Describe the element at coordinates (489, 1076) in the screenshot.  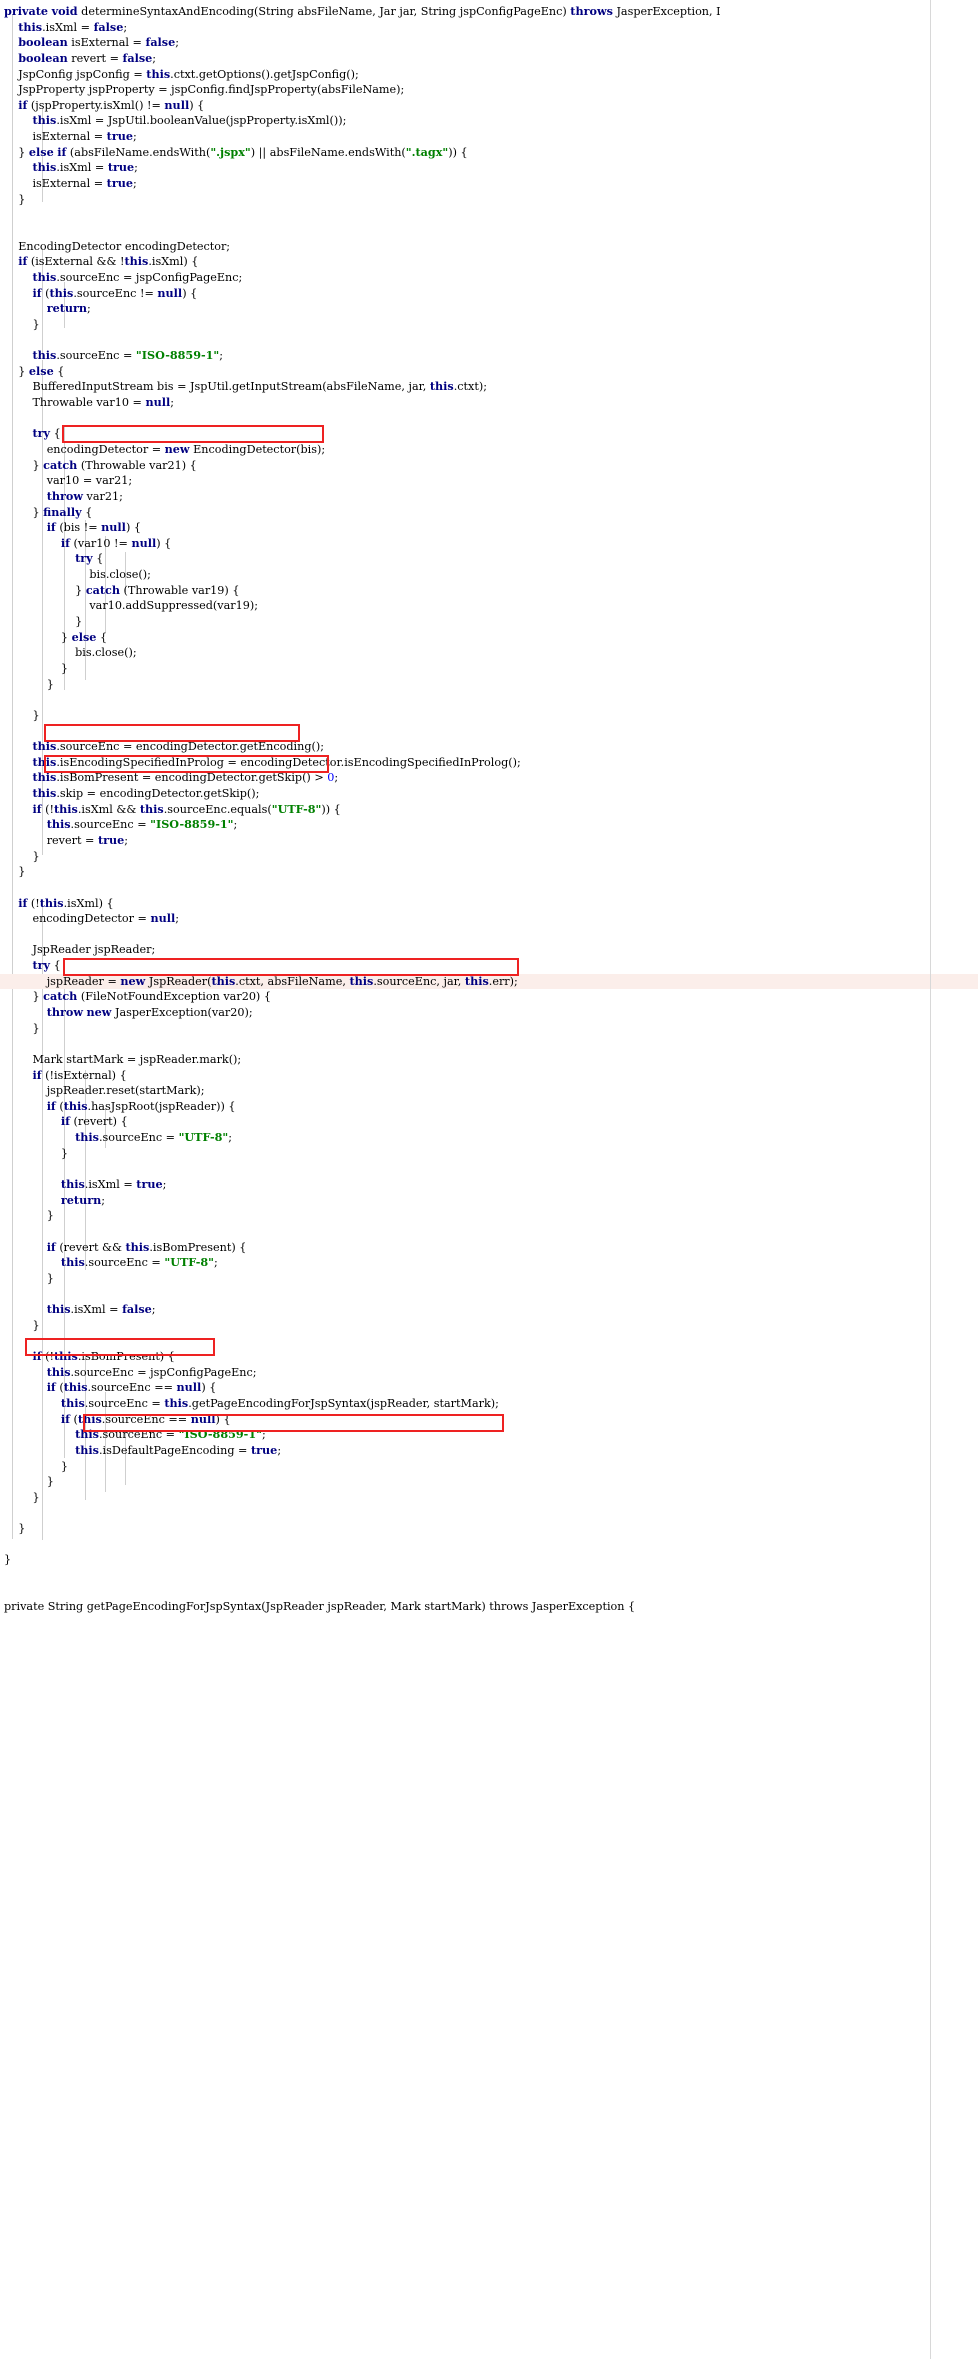
I see `code-line: if (!isExternal) {` at that location.